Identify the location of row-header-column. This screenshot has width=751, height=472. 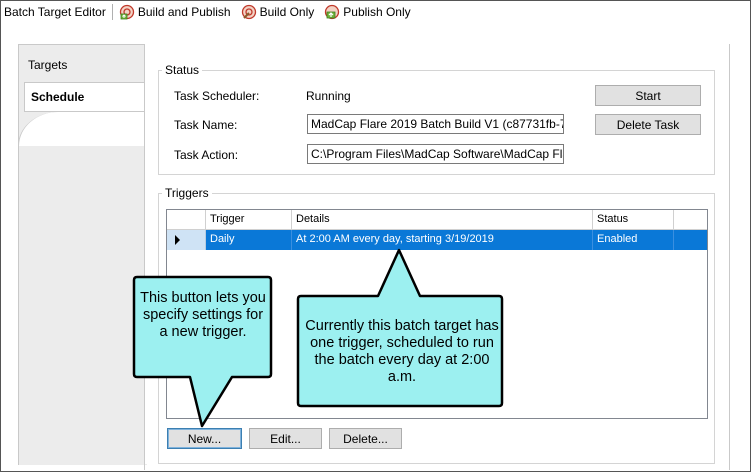
(186, 219).